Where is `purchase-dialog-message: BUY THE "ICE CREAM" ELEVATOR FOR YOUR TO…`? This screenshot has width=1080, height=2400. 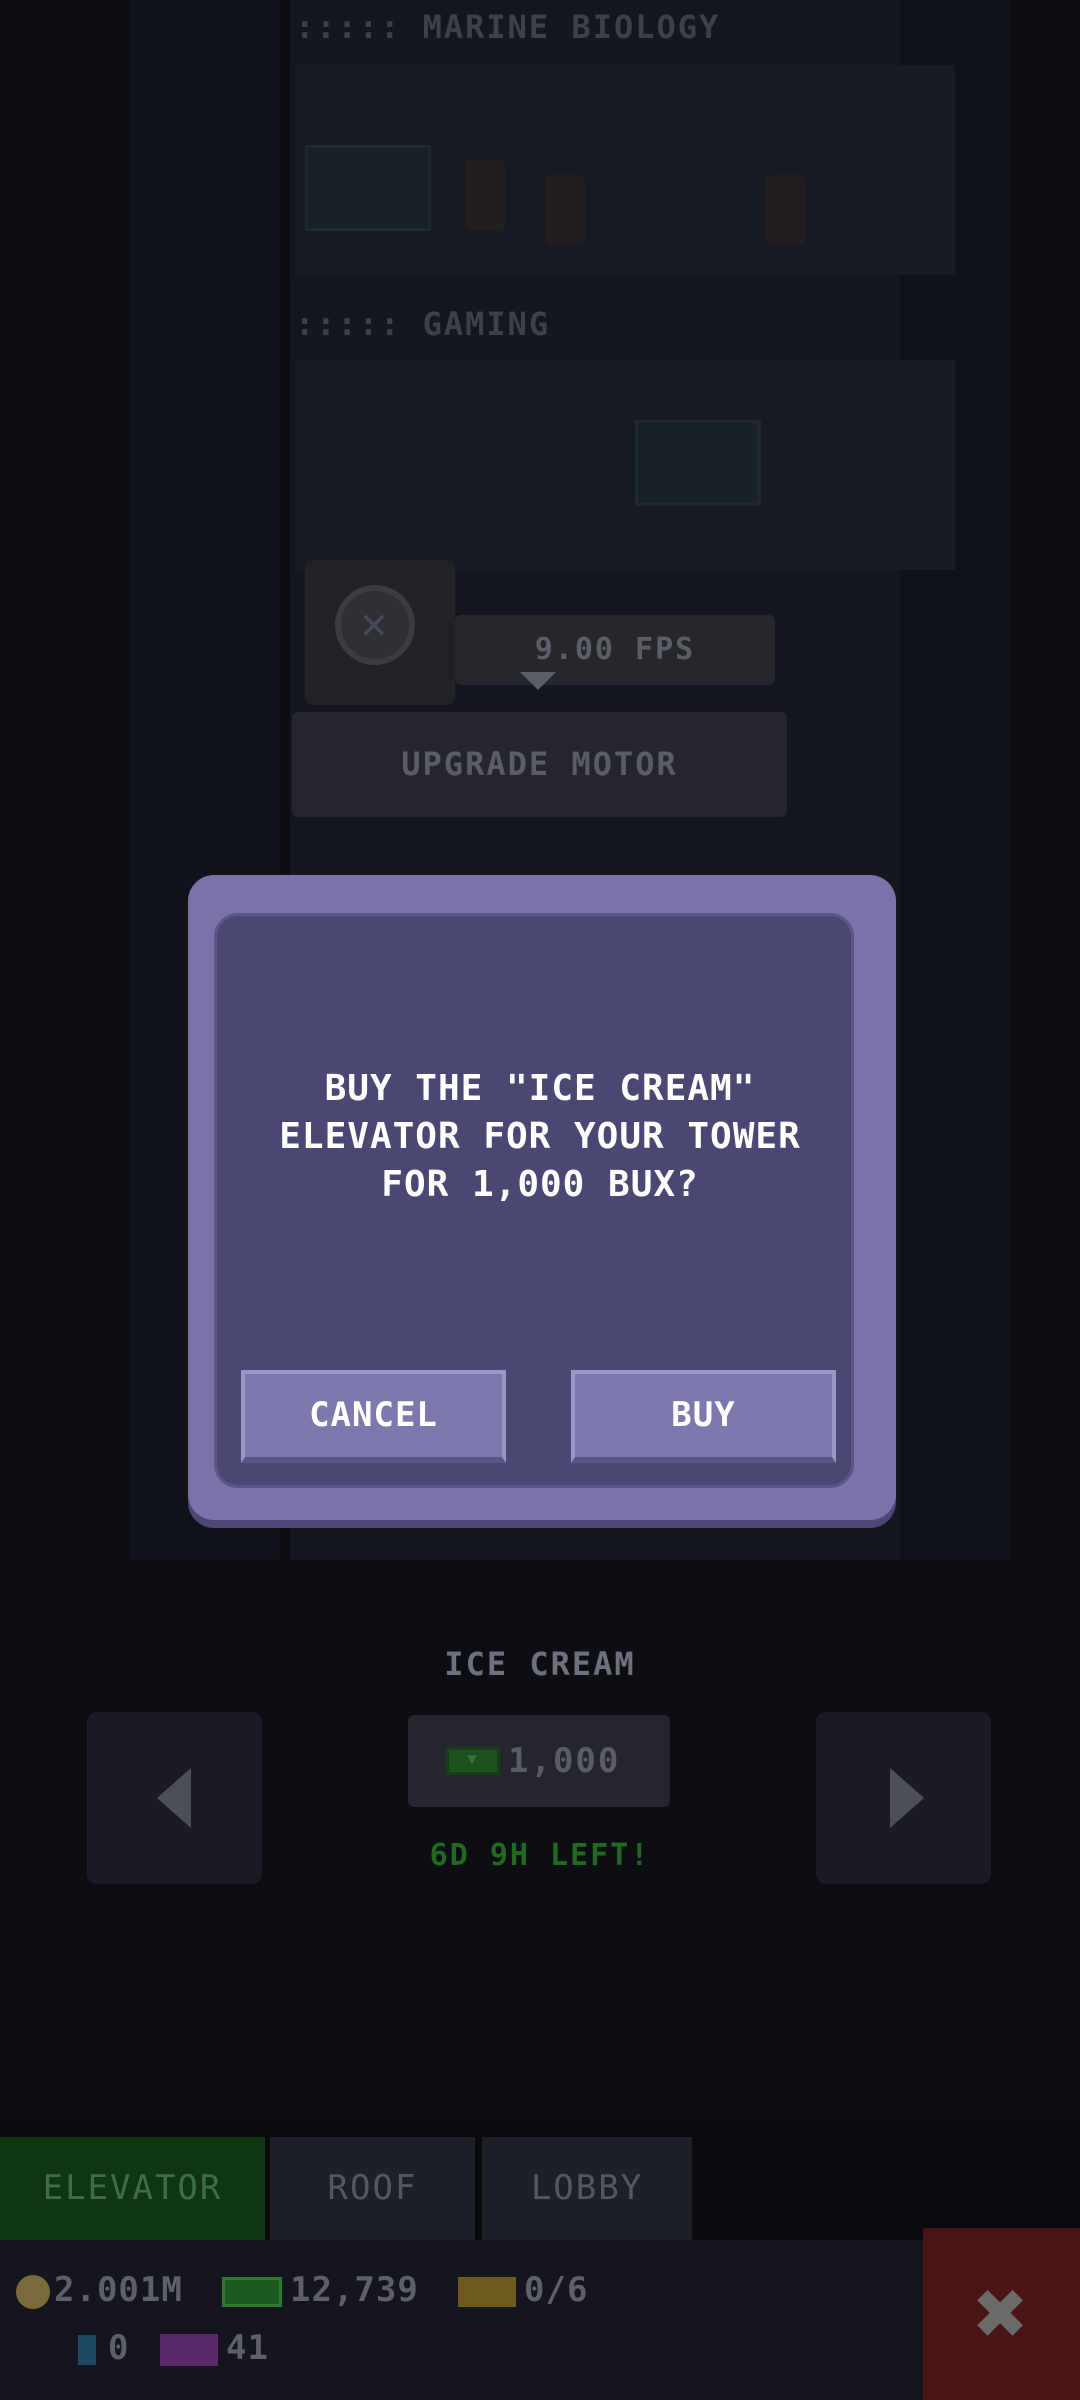
purchase-dialog-message: BUY THE "ICE CREAM" ELEVATOR FOR YOUR TO… is located at coordinates (540, 1137).